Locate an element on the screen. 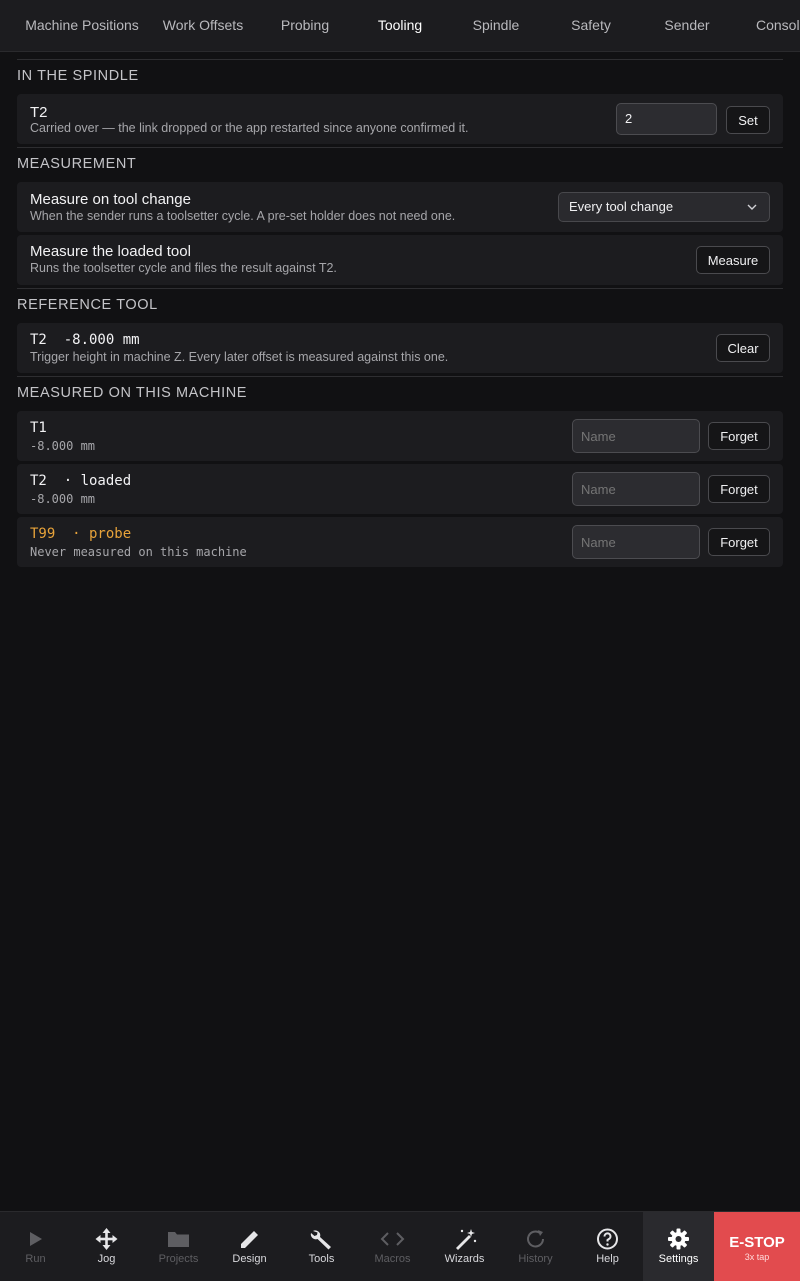 The width and height of the screenshot is (800, 1281). nav-design: Design is located at coordinates (249, 1246).